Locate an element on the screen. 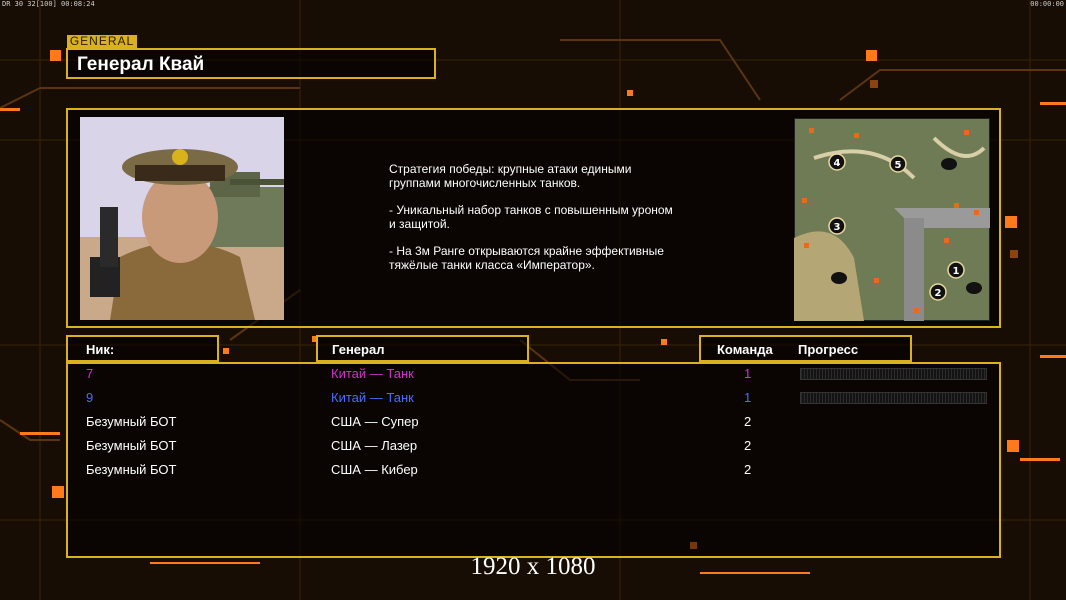 The height and width of the screenshot is (600, 1066). column-label-nick: Ник: is located at coordinates (100, 349).